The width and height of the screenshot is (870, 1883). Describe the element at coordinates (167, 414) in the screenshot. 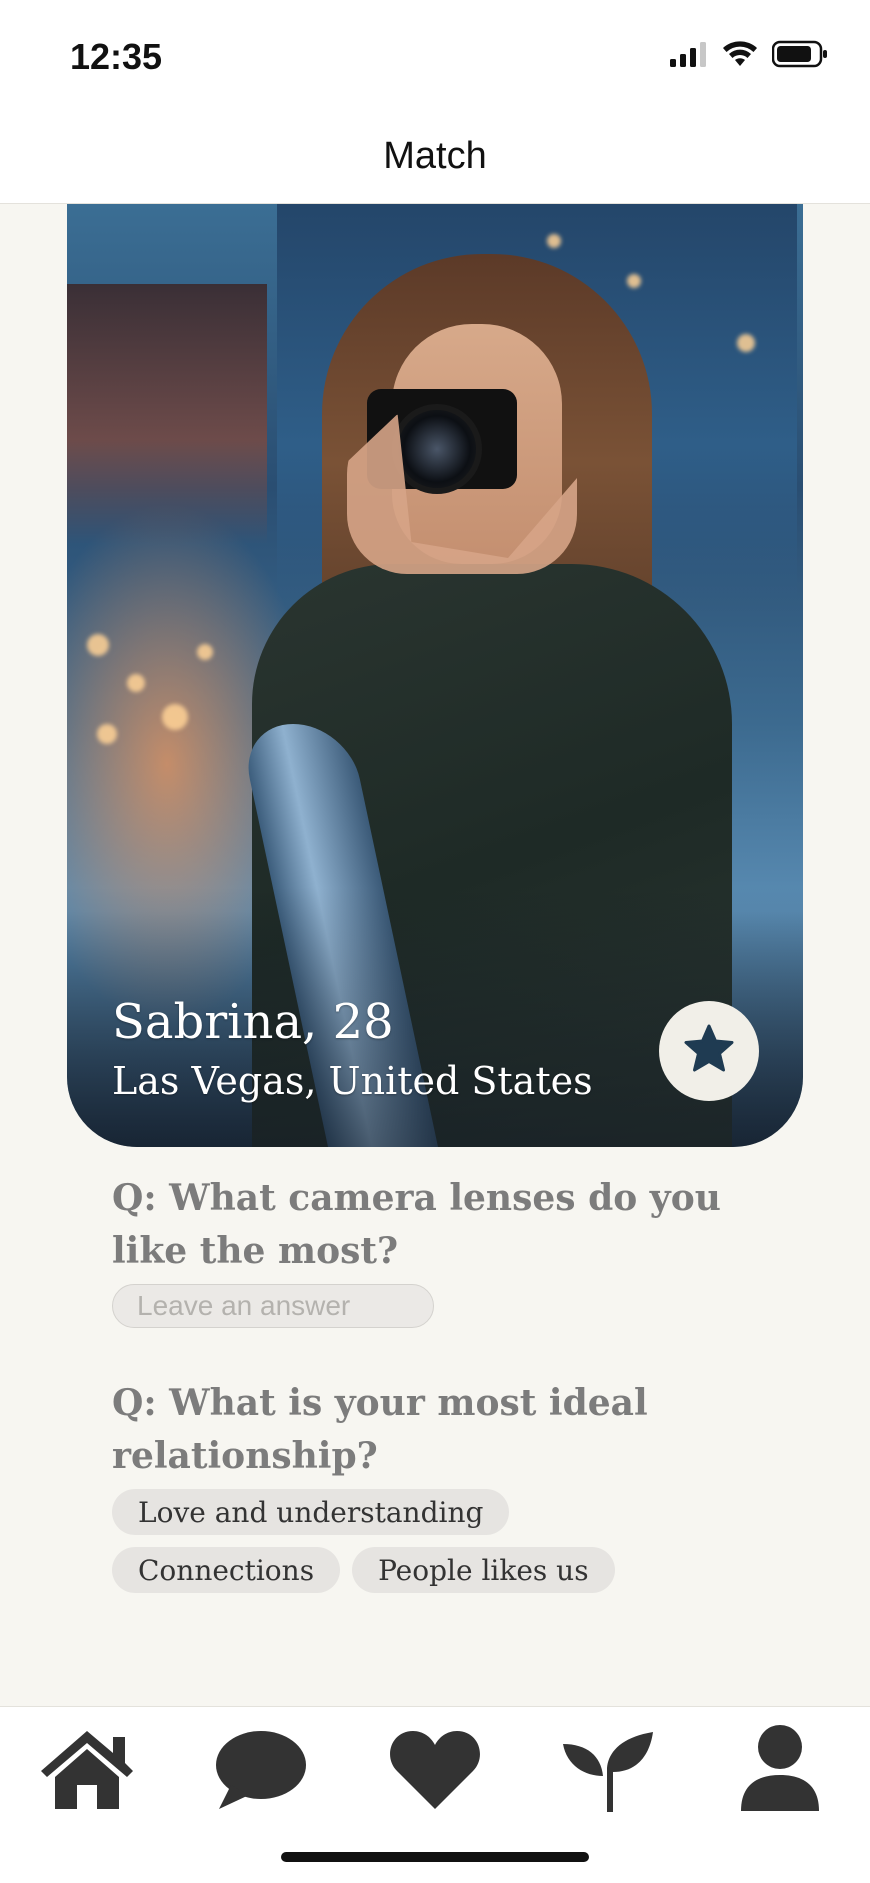

I see `photo-background-building-left` at that location.